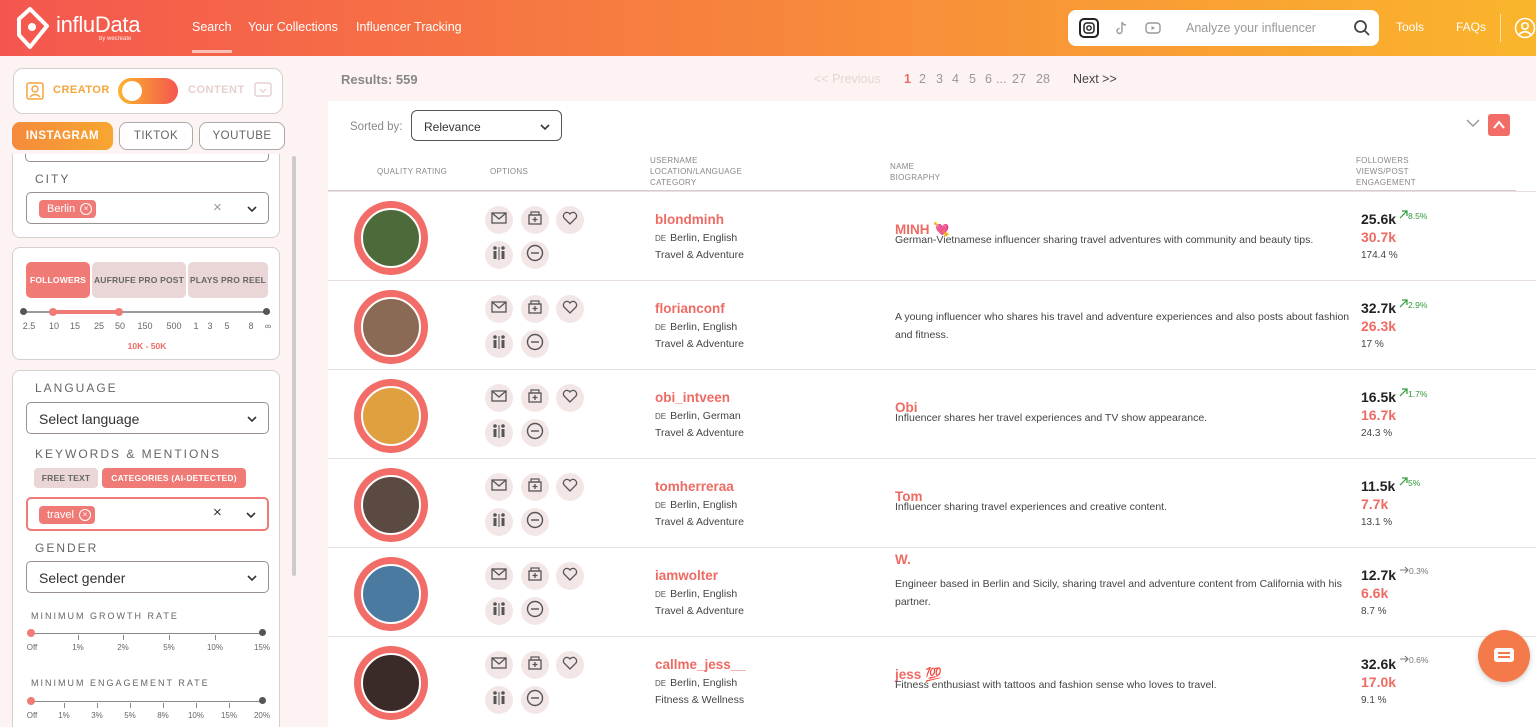 This screenshot has width=1536, height=727. What do you see at coordinates (1525, 28) in the screenshot?
I see `user-profile-icon` at bounding box center [1525, 28].